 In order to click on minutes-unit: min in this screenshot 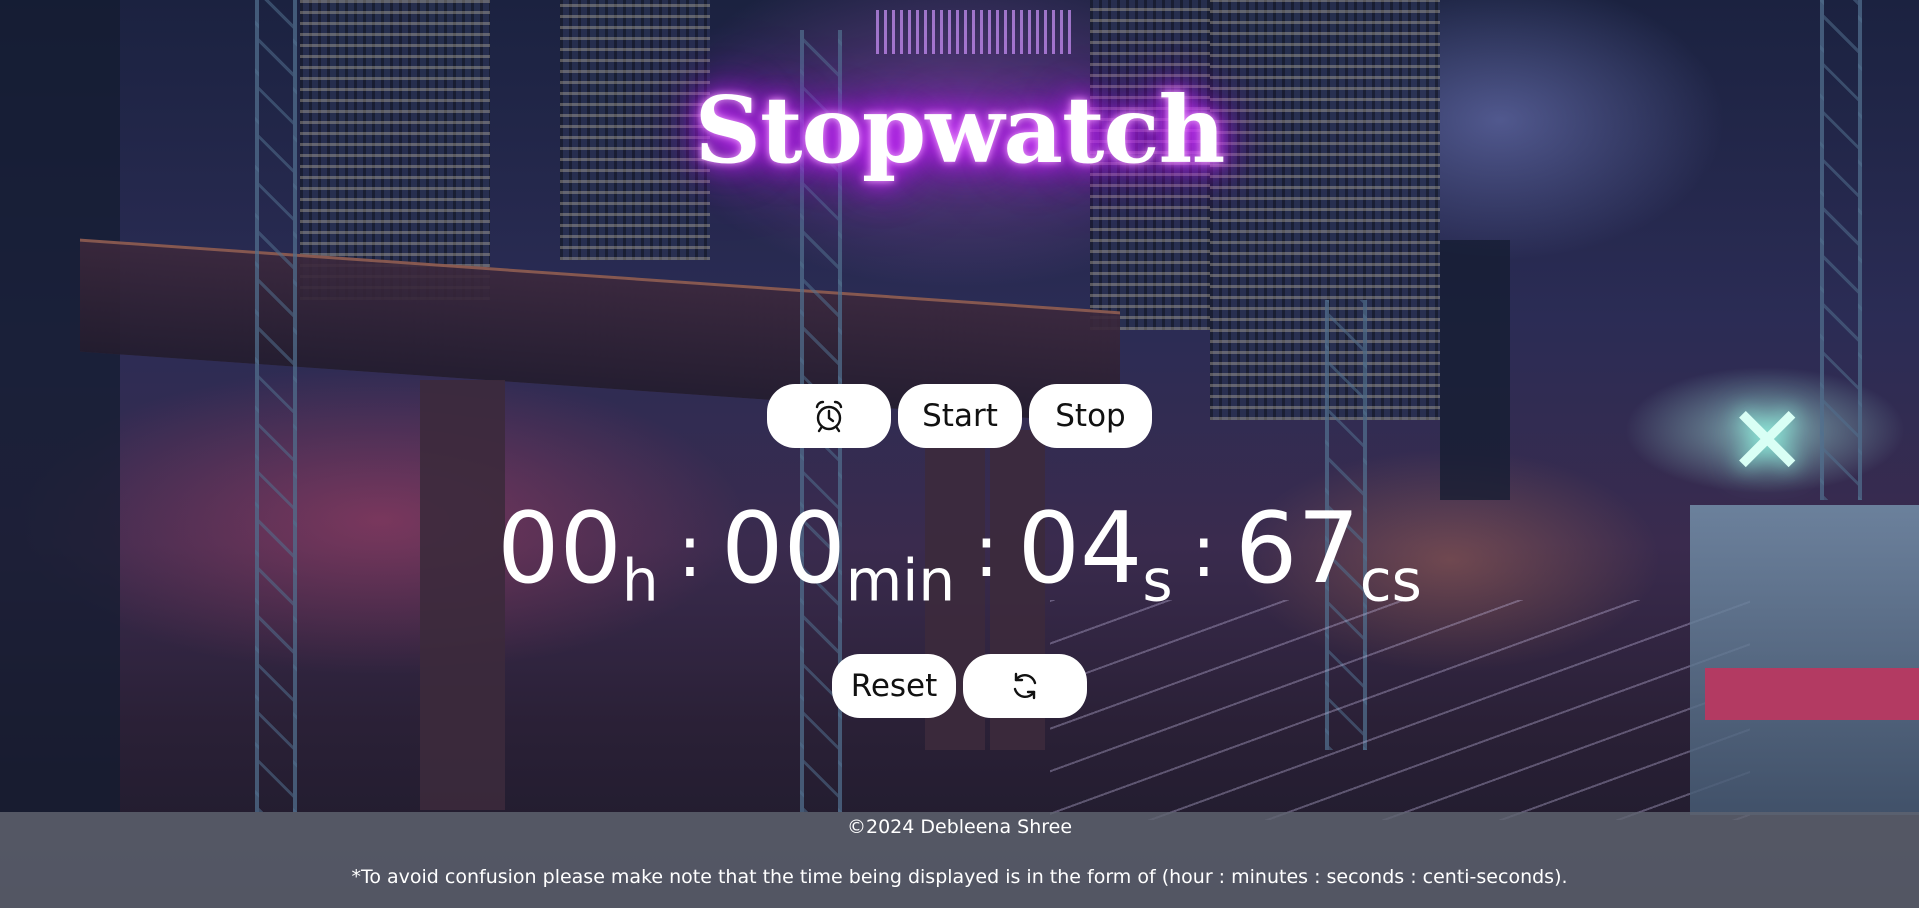, I will do `click(900, 580)`.